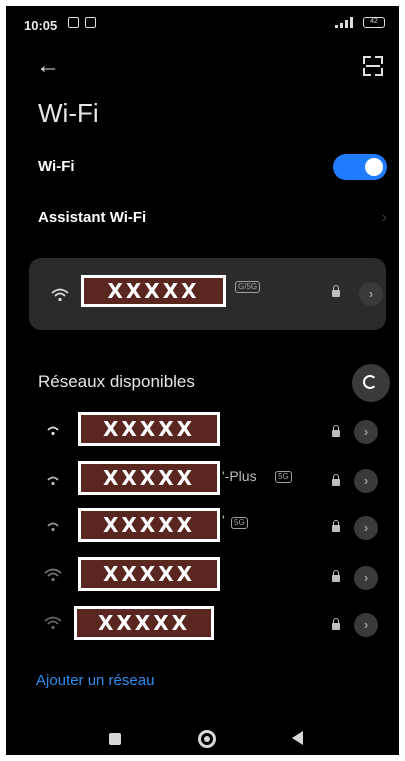  I want to click on system-nav-bar, so click(202, 735).